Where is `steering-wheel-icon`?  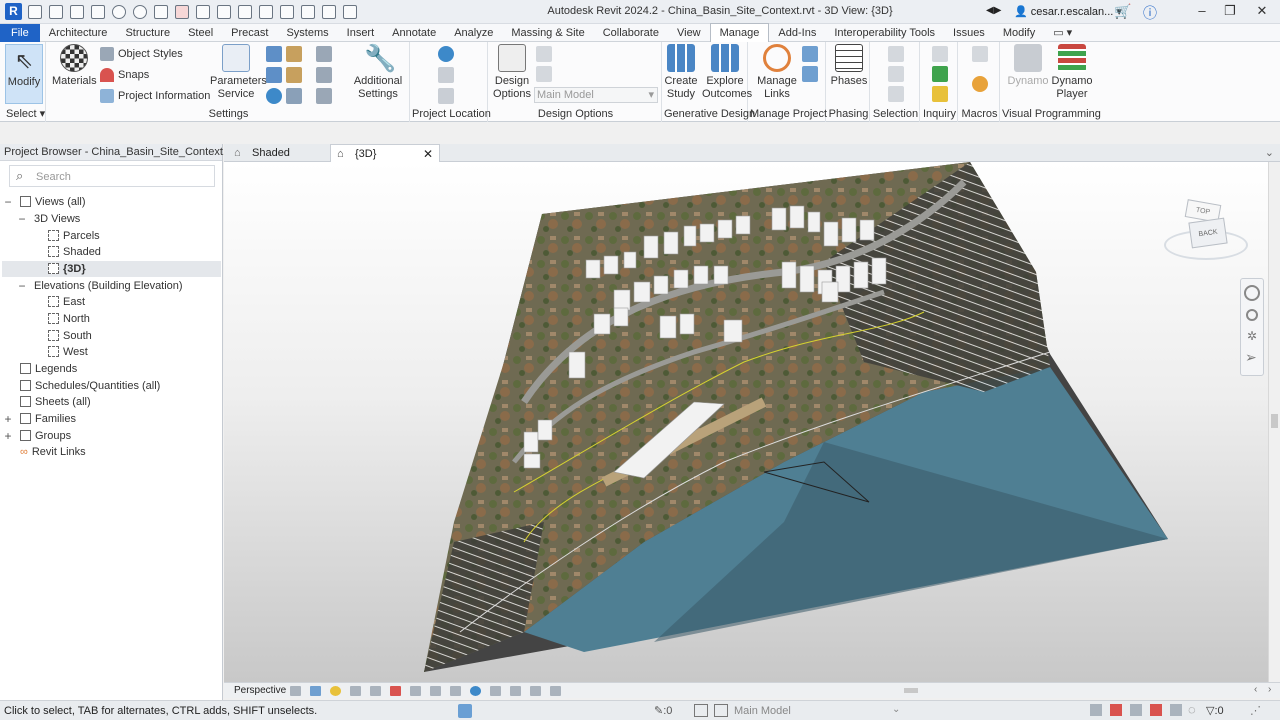 steering-wheel-icon is located at coordinates (1252, 293).